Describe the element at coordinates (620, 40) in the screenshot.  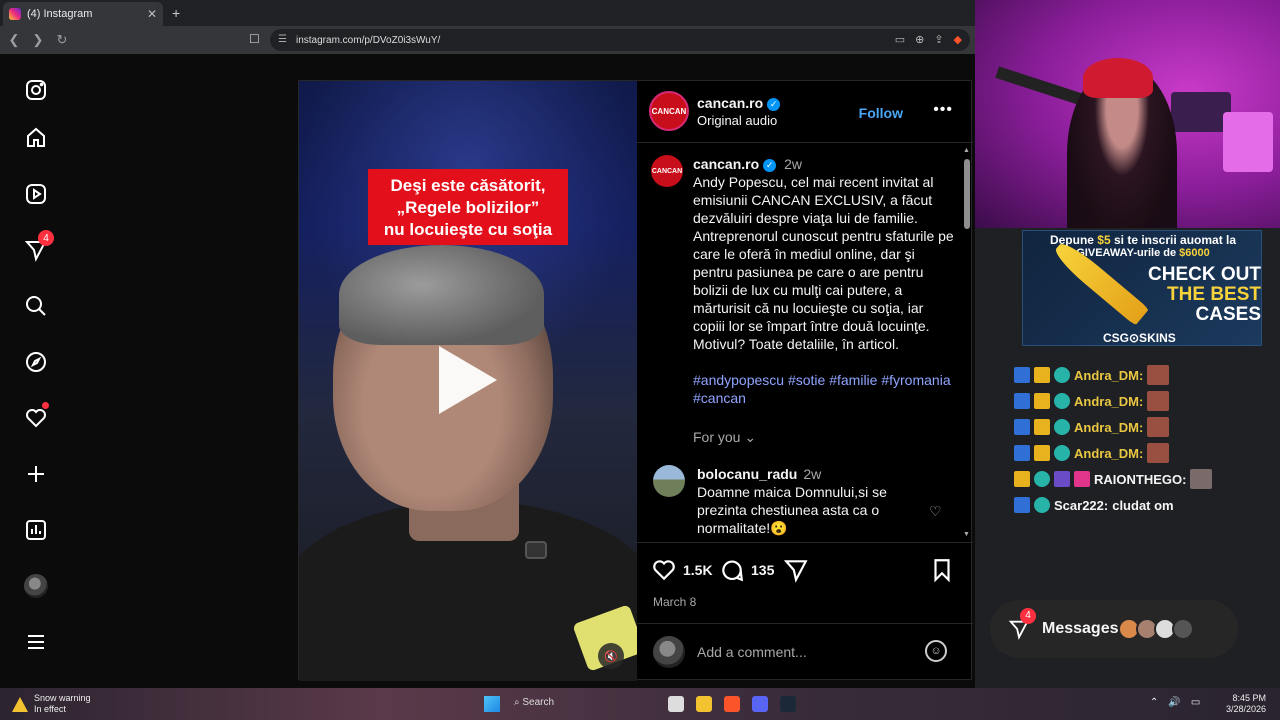
I see `address-bar: ☰ instagram.com/p/DVoZ0i3sWuY/ ▭ ⊕ ⇪ ◆` at that location.